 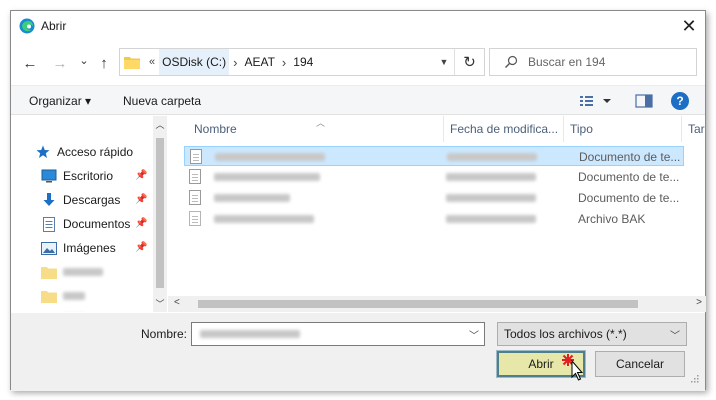 What do you see at coordinates (164, 334) in the screenshot?
I see `filename-label: Nombre:` at bounding box center [164, 334].